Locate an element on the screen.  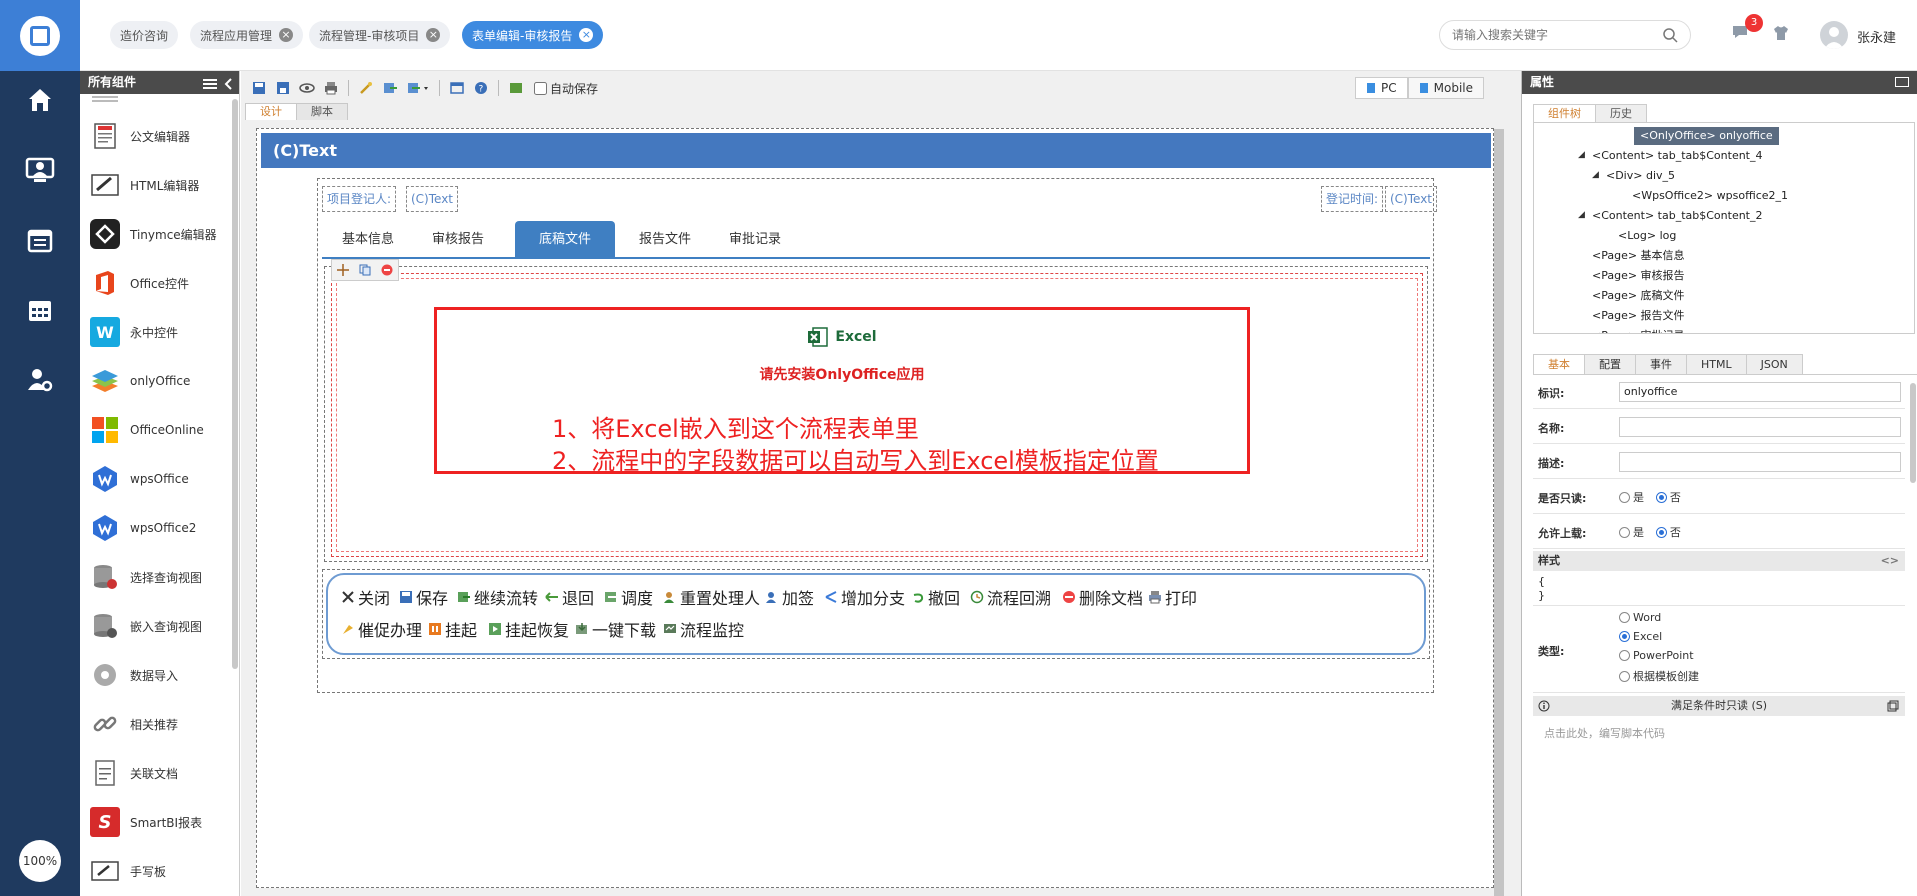
type-template-radio: 根据模板创建 is located at coordinates (1659, 676).